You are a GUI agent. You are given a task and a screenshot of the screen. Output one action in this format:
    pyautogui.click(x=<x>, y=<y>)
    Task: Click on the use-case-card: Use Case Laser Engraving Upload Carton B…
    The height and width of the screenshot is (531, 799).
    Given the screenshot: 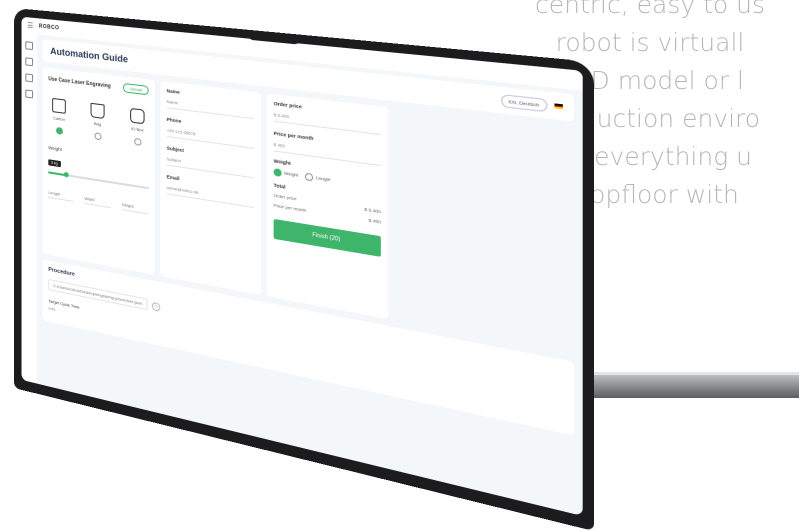 What is the action you would take?
    pyautogui.click(x=99, y=171)
    